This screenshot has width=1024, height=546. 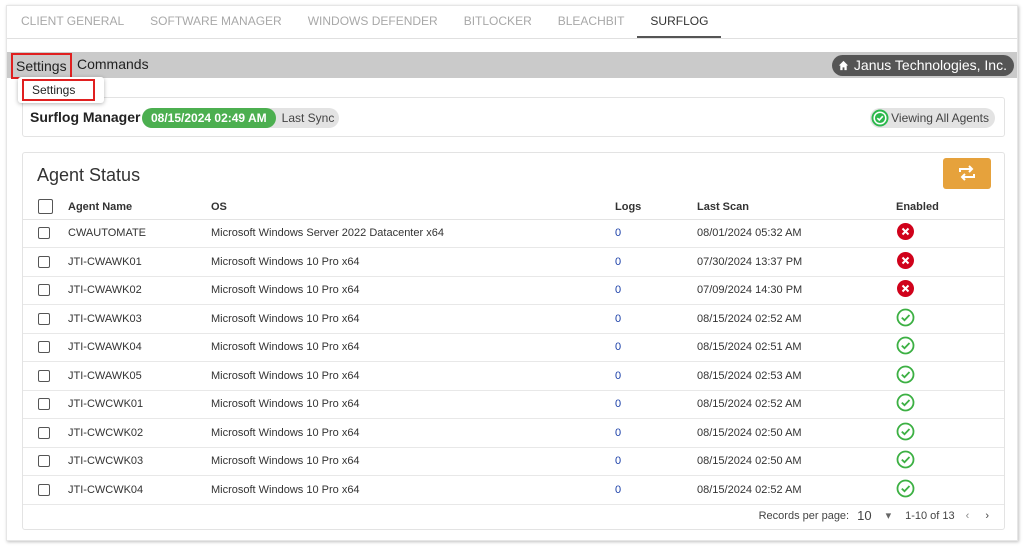 I want to click on company-badge: Janus Technologies, Inc., so click(x=922, y=65).